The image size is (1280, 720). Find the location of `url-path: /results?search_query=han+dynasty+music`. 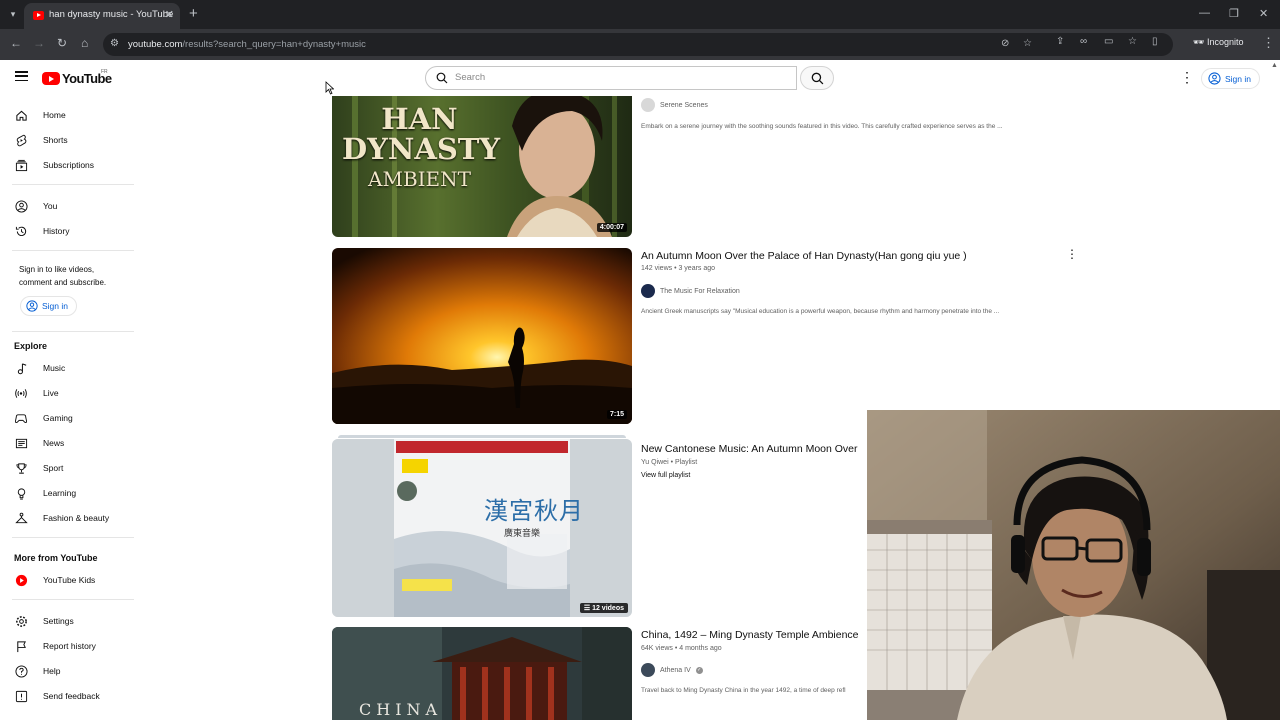

url-path: /results?search_query=han+dynasty+music is located at coordinates (274, 44).